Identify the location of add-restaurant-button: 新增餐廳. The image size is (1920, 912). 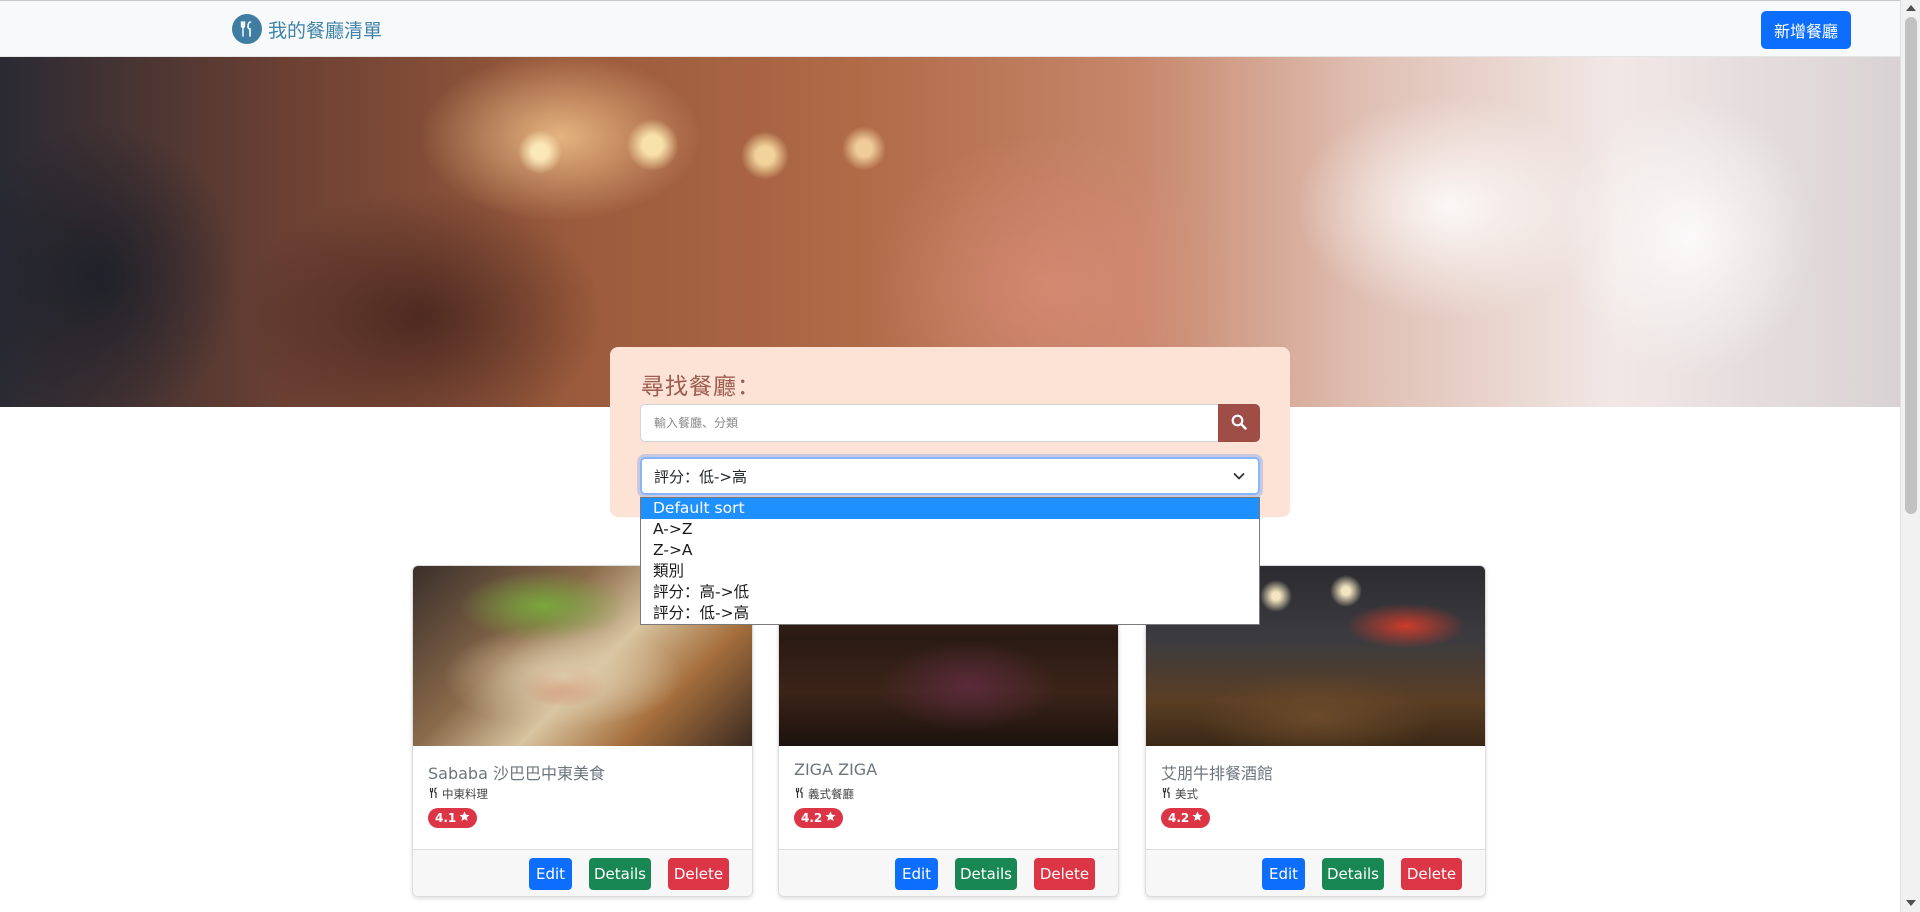
(1806, 30).